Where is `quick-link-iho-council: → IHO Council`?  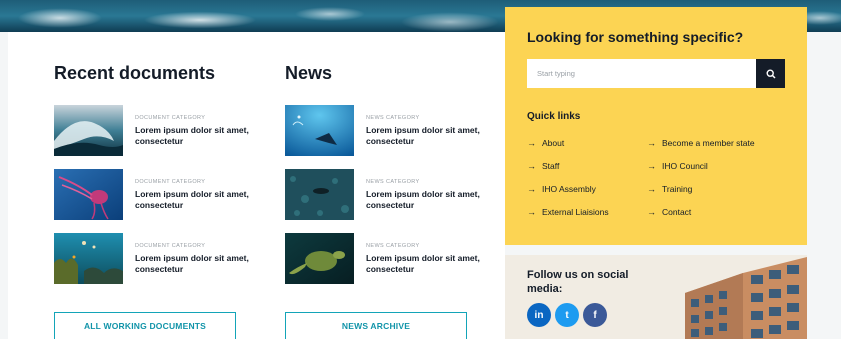 quick-link-iho-council: → IHO Council is located at coordinates (677, 166).